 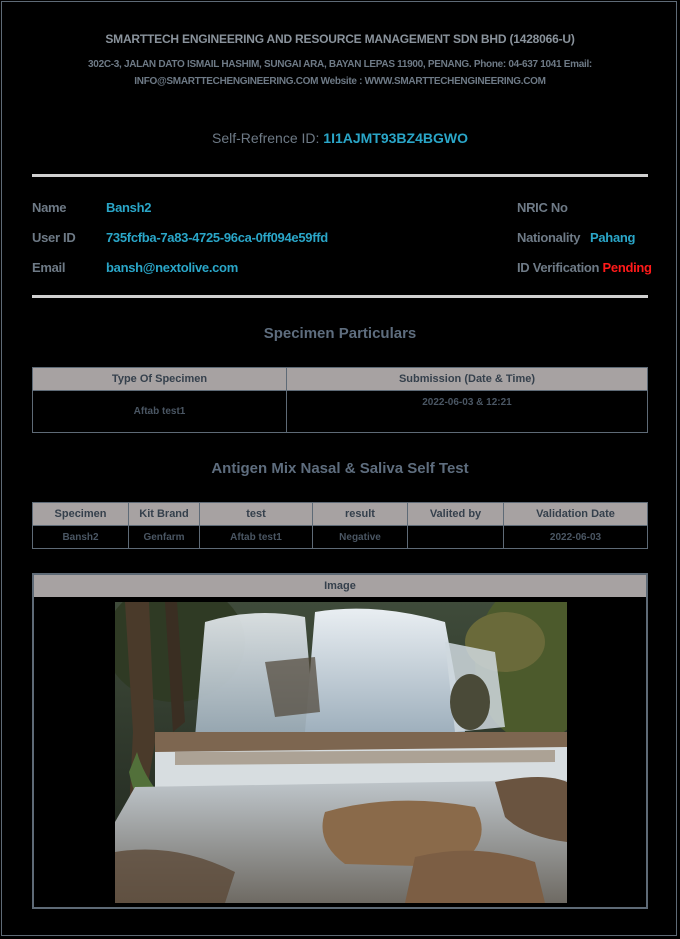 I want to click on divider-bottom, so click(x=340, y=296).